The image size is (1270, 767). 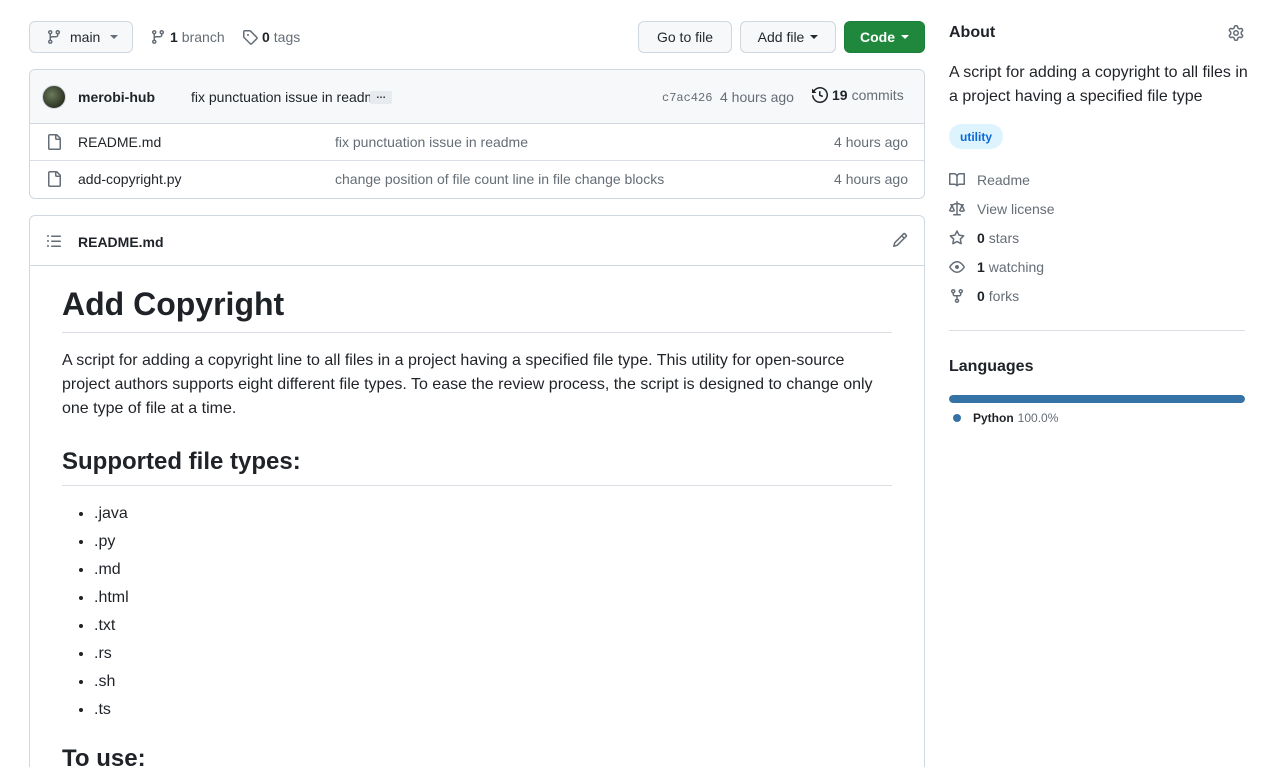 What do you see at coordinates (493, 542) in the screenshot?
I see `list-item: .py` at bounding box center [493, 542].